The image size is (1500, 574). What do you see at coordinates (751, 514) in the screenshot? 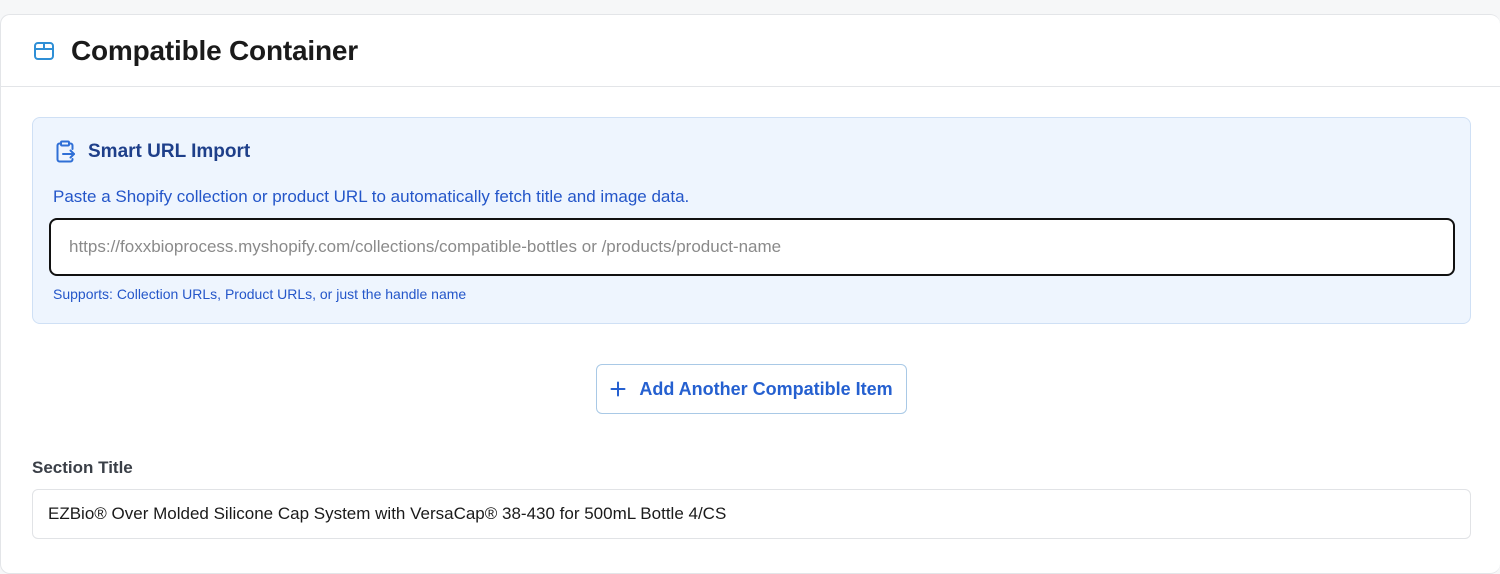
I see `section-title-input` at bounding box center [751, 514].